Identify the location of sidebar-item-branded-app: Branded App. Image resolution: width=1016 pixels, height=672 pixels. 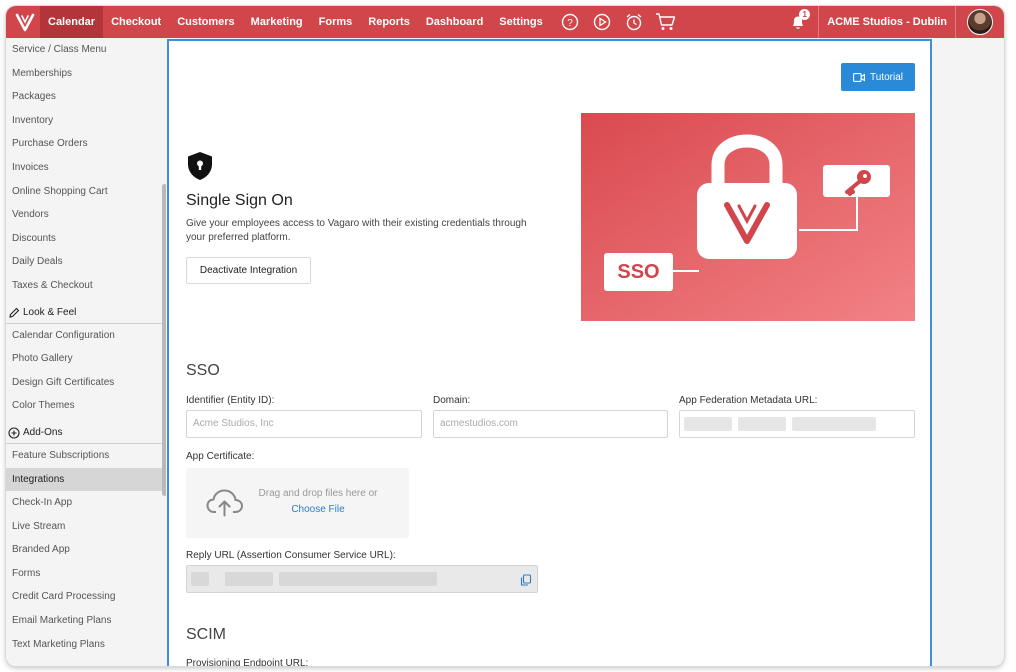
(86, 550).